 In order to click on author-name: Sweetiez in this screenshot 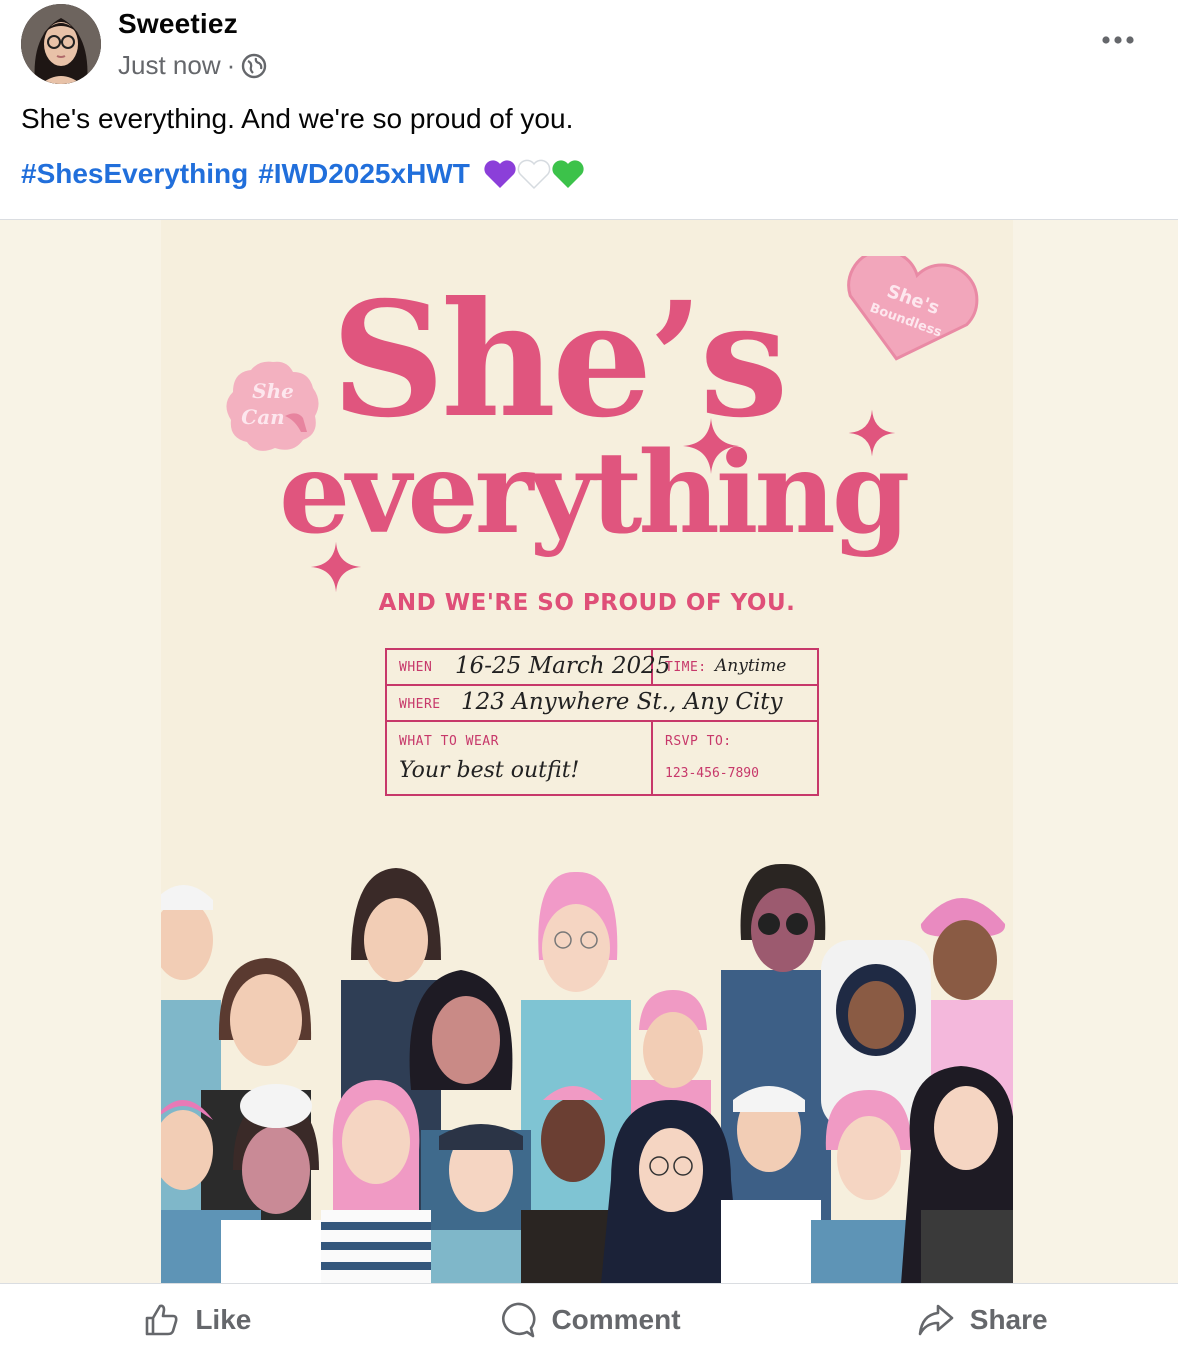, I will do `click(178, 24)`.